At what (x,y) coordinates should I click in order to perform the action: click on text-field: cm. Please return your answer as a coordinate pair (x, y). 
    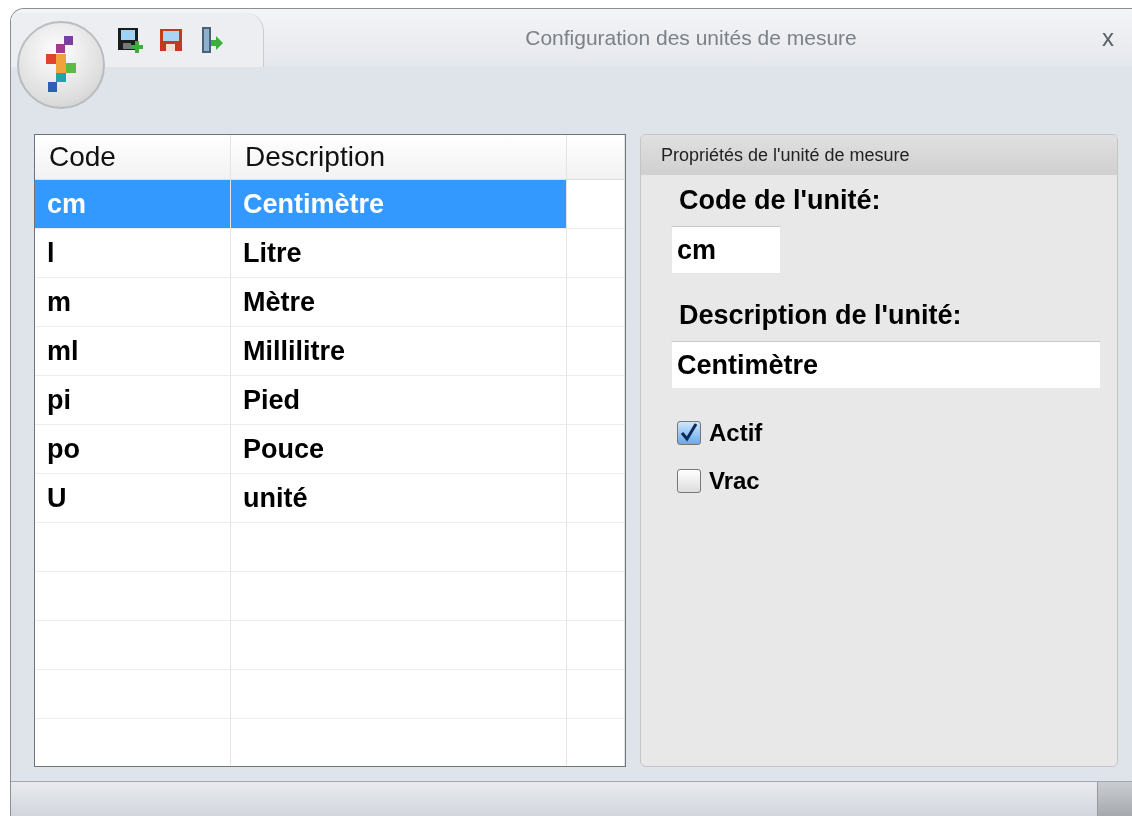
    Looking at the image, I should click on (726, 250).